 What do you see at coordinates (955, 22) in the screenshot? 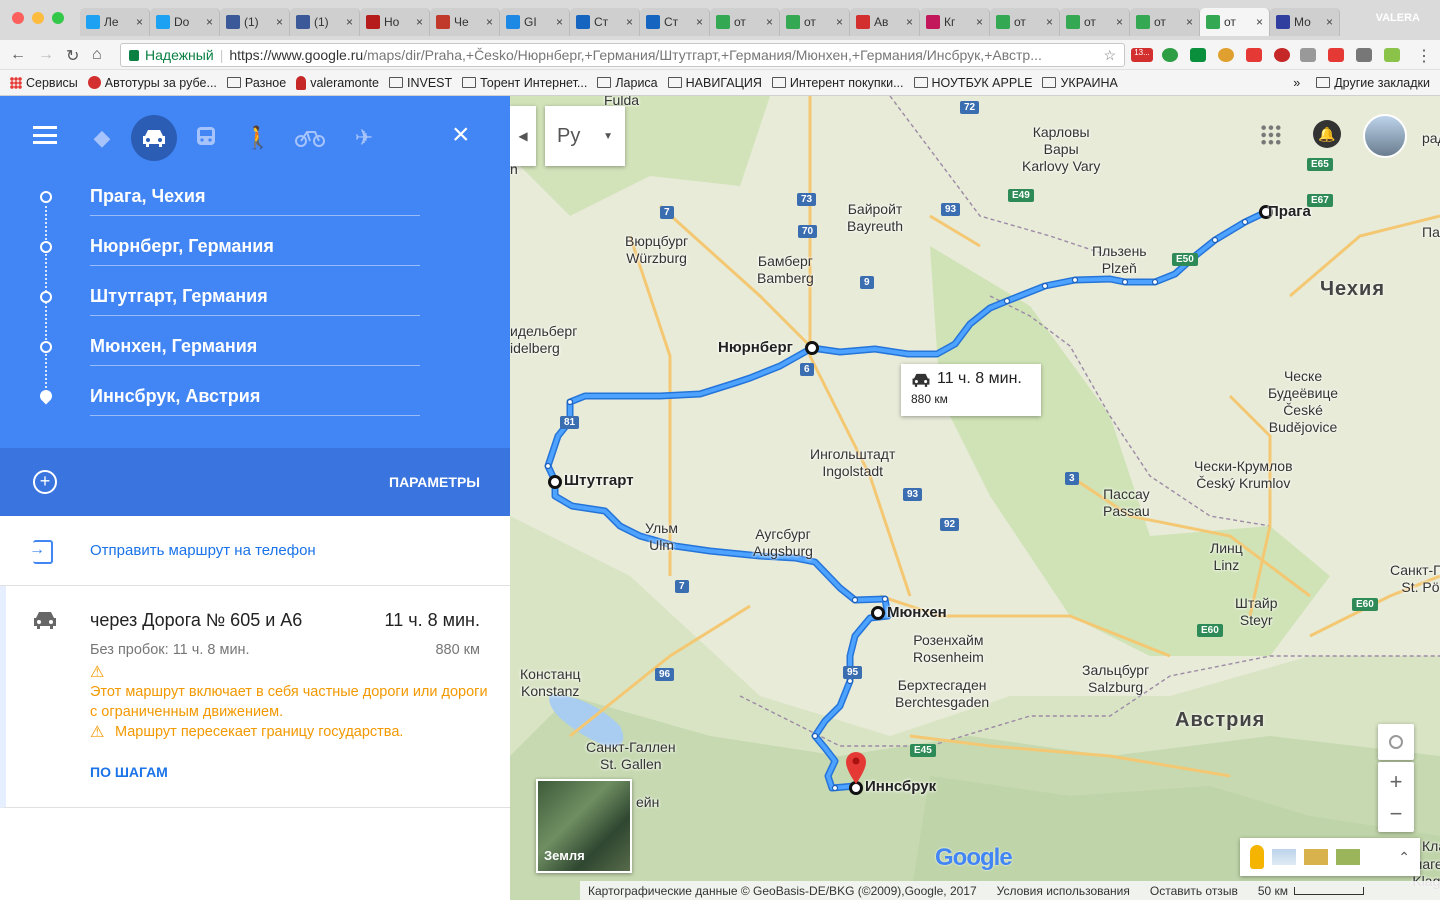
I see `browser-tab: Кг ×` at bounding box center [955, 22].